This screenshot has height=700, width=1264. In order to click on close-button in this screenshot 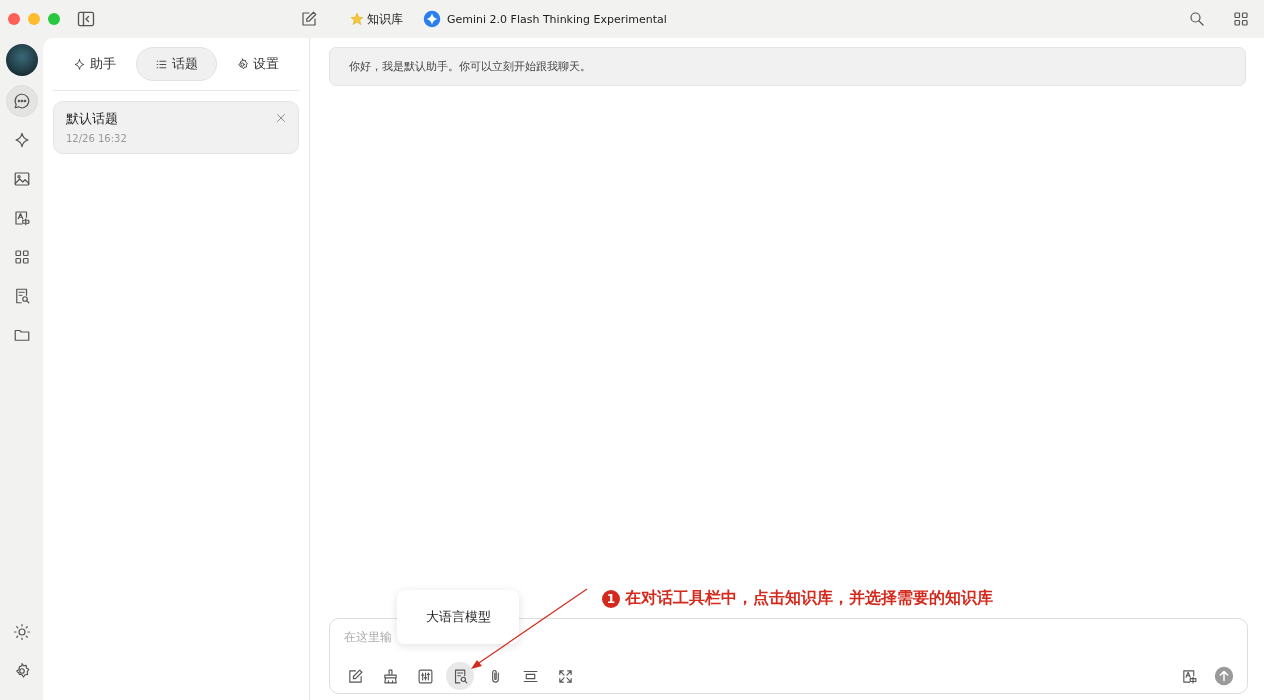, I will do `click(281, 118)`.